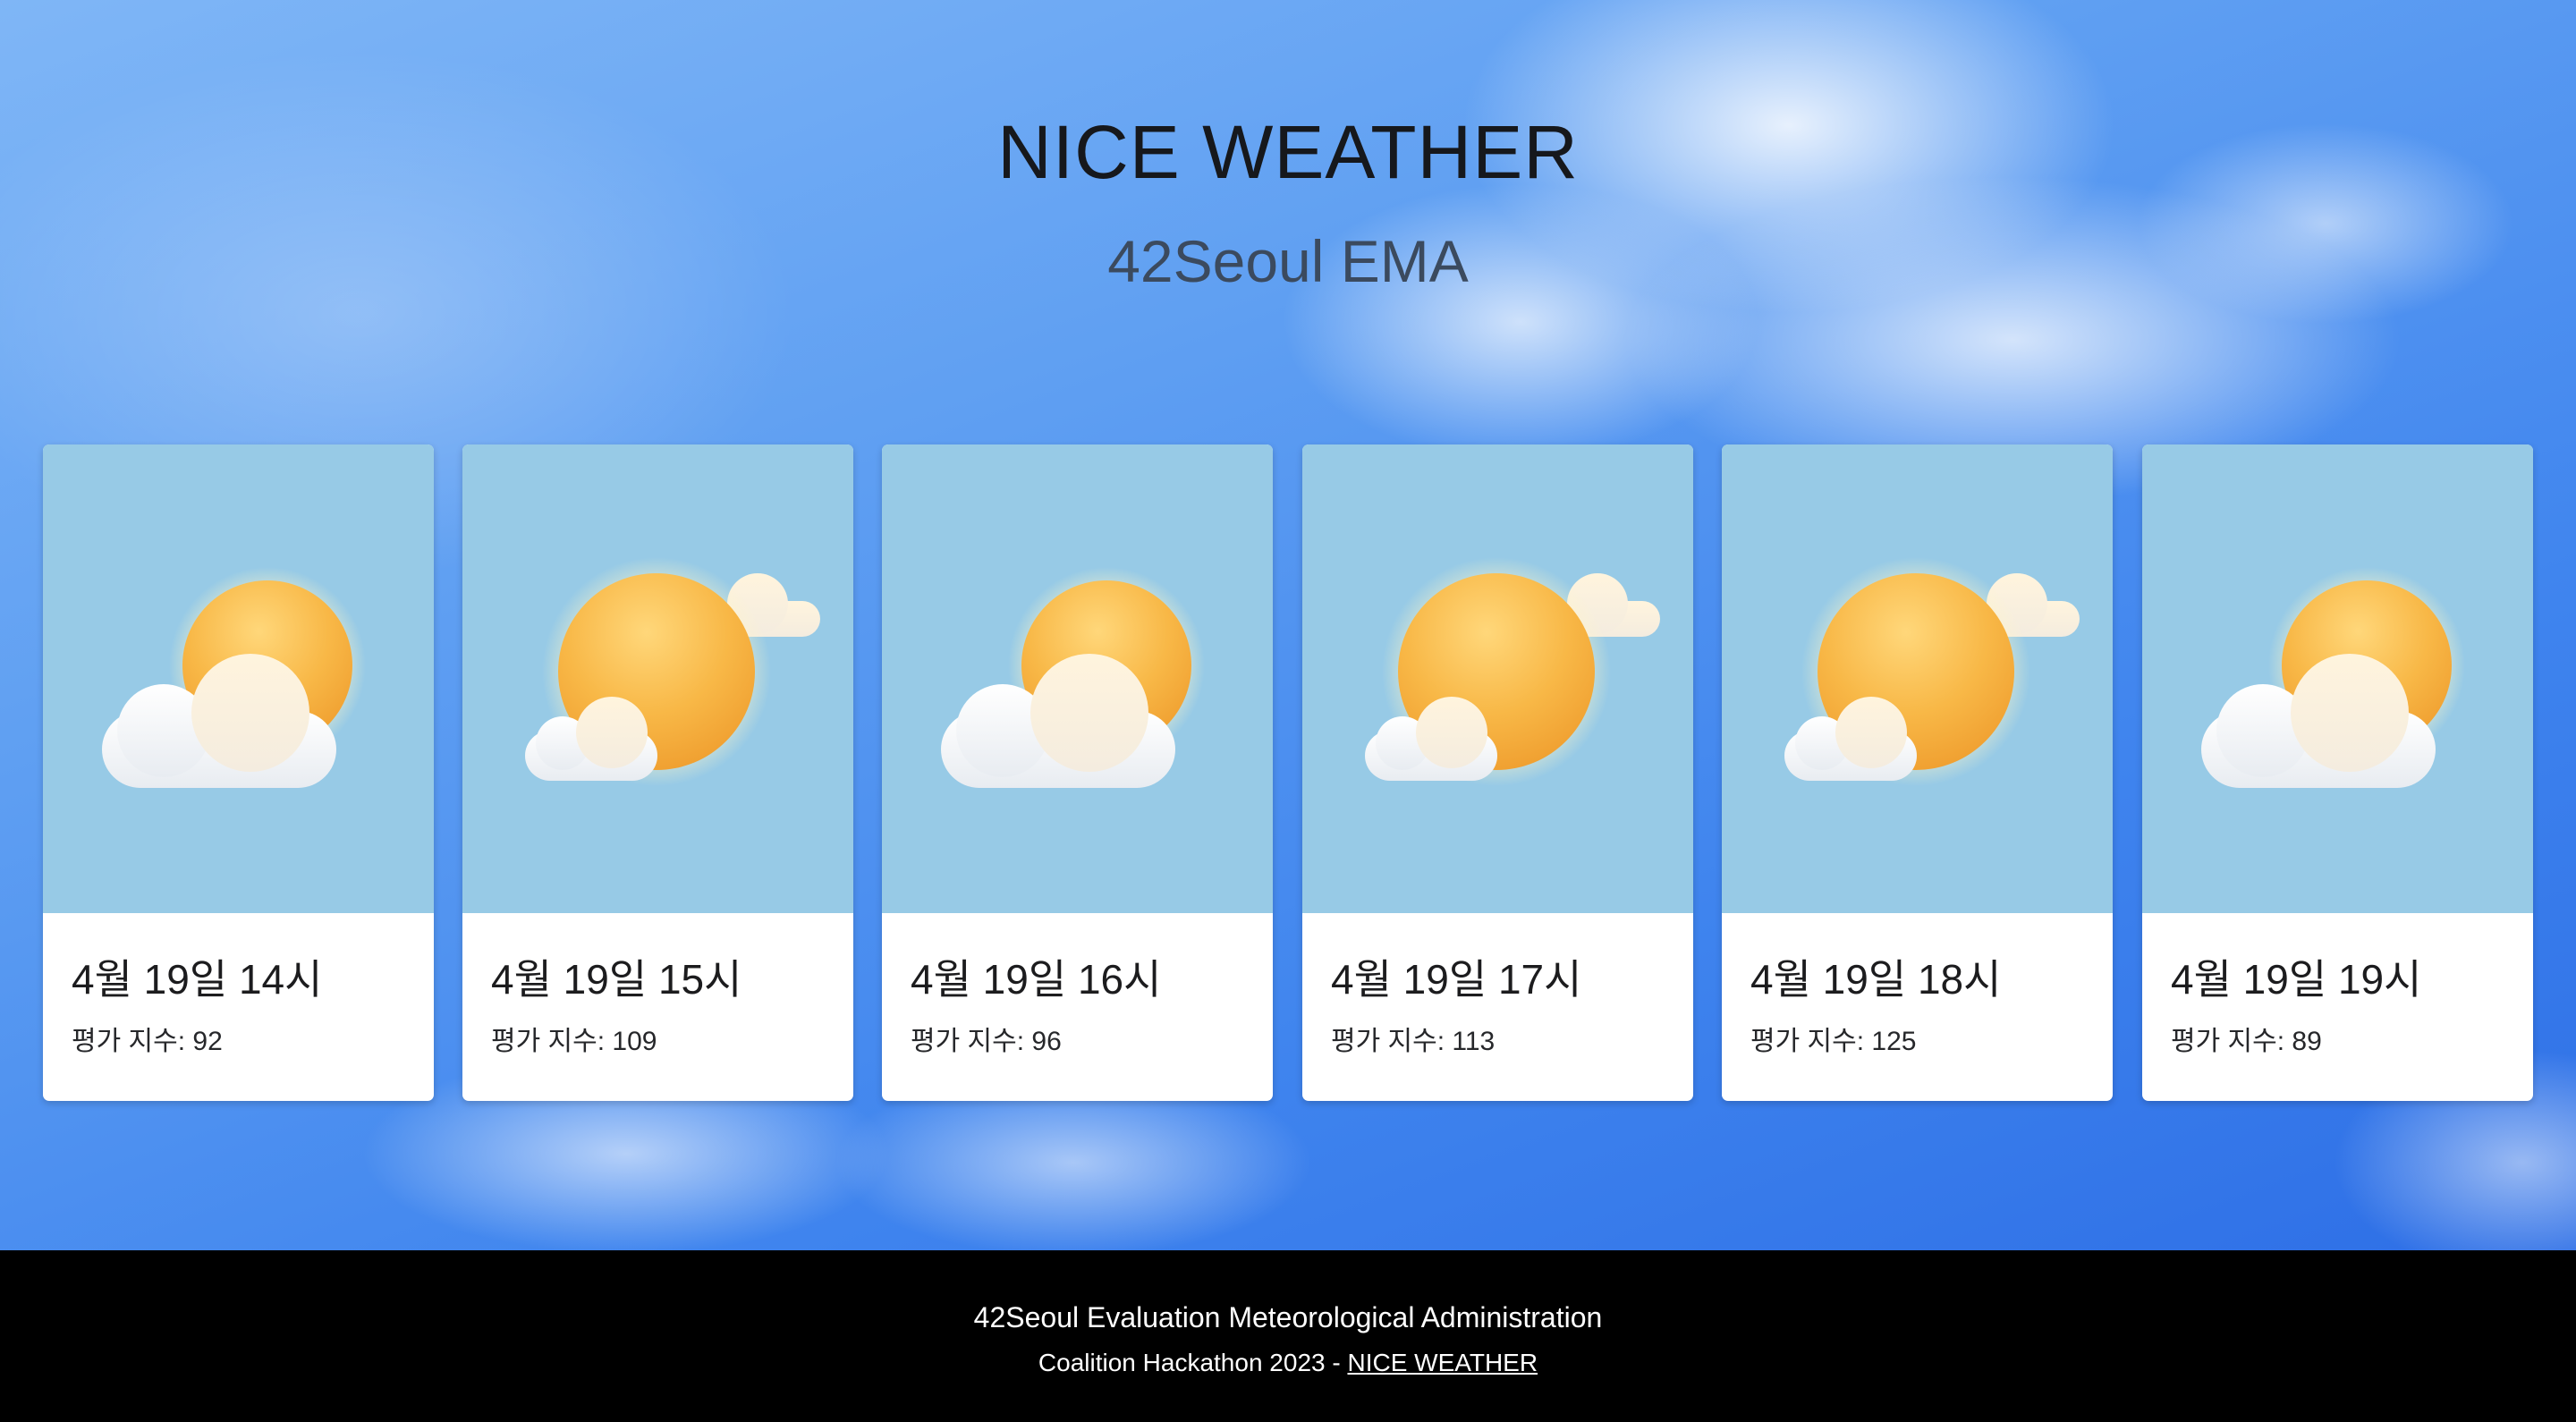  What do you see at coordinates (1036, 979) in the screenshot?
I see `card-time: 4월 19일 16시` at bounding box center [1036, 979].